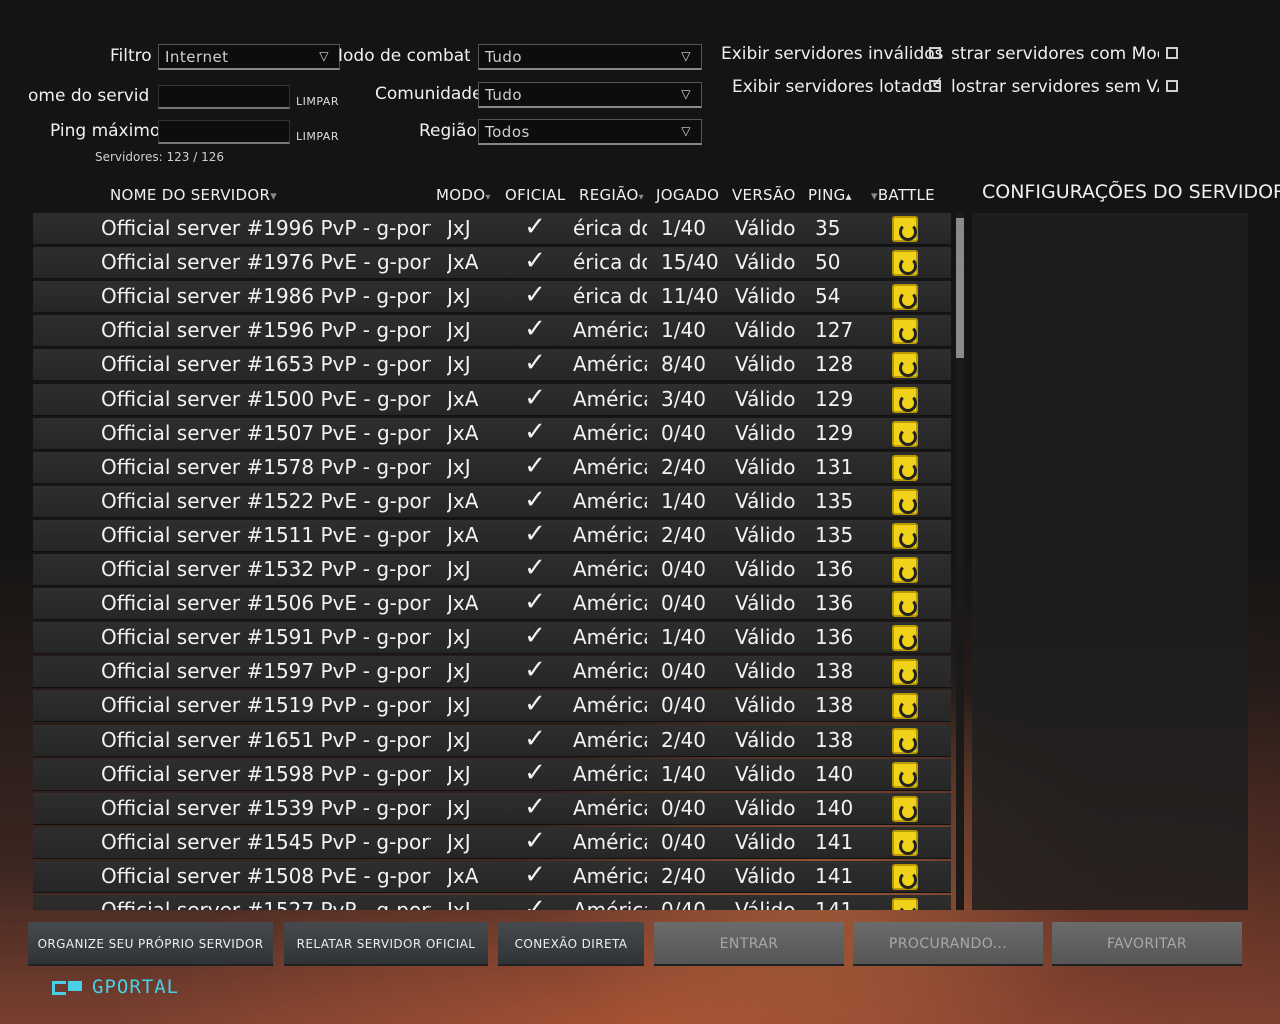  What do you see at coordinates (266, 296) in the screenshot?
I see `server-name-cell: Official server #1986 PvP - g-portal.us` at bounding box center [266, 296].